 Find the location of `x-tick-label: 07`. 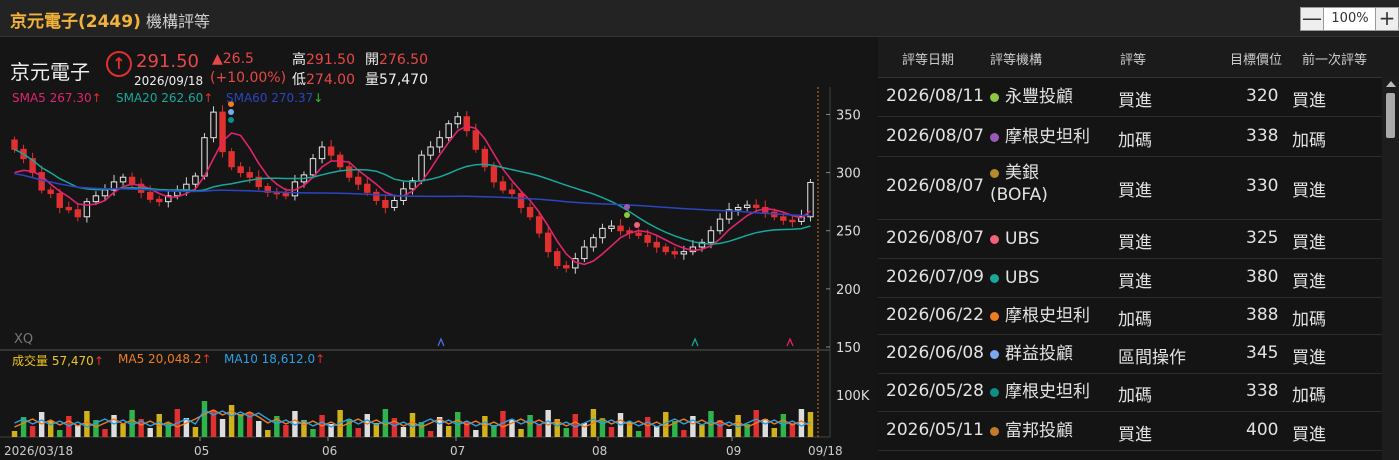

x-tick-label: 07 is located at coordinates (457, 451).